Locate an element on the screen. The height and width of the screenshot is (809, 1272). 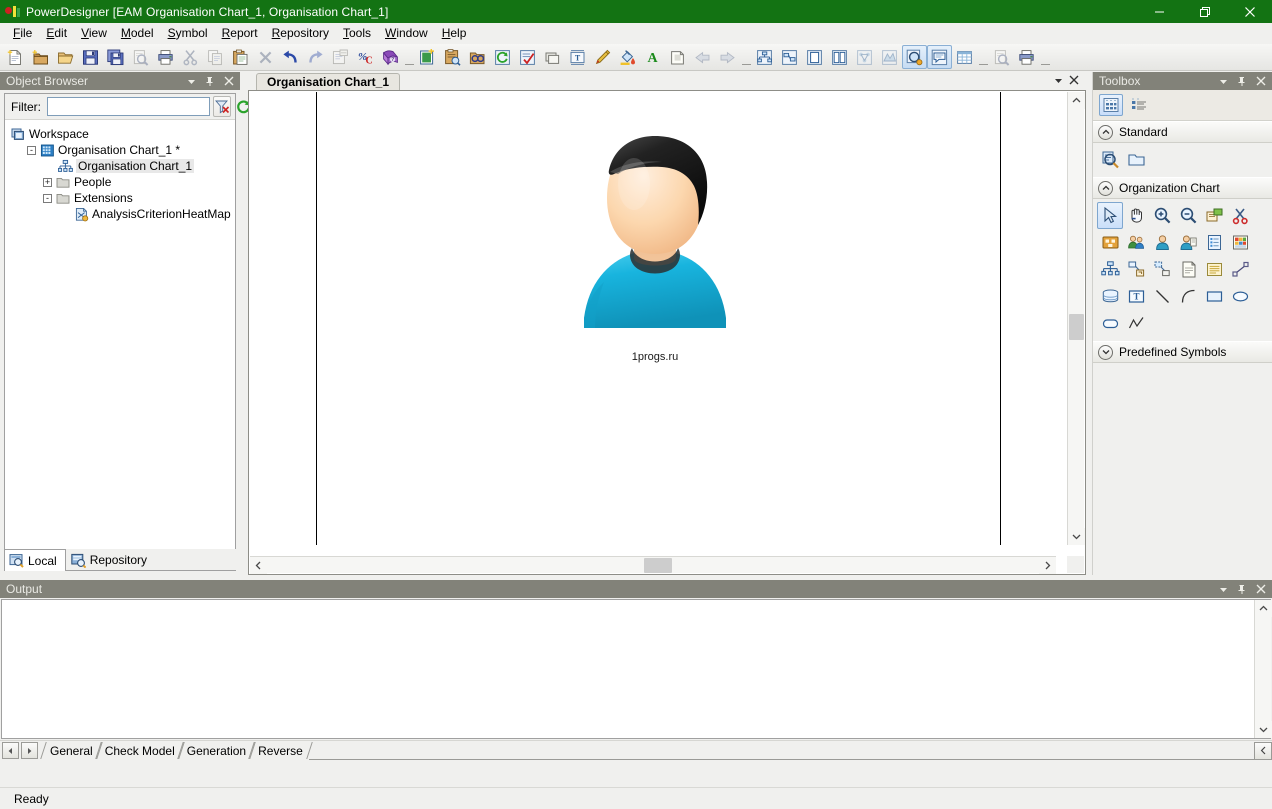
new-diagram-icon is located at coordinates (427, 57).